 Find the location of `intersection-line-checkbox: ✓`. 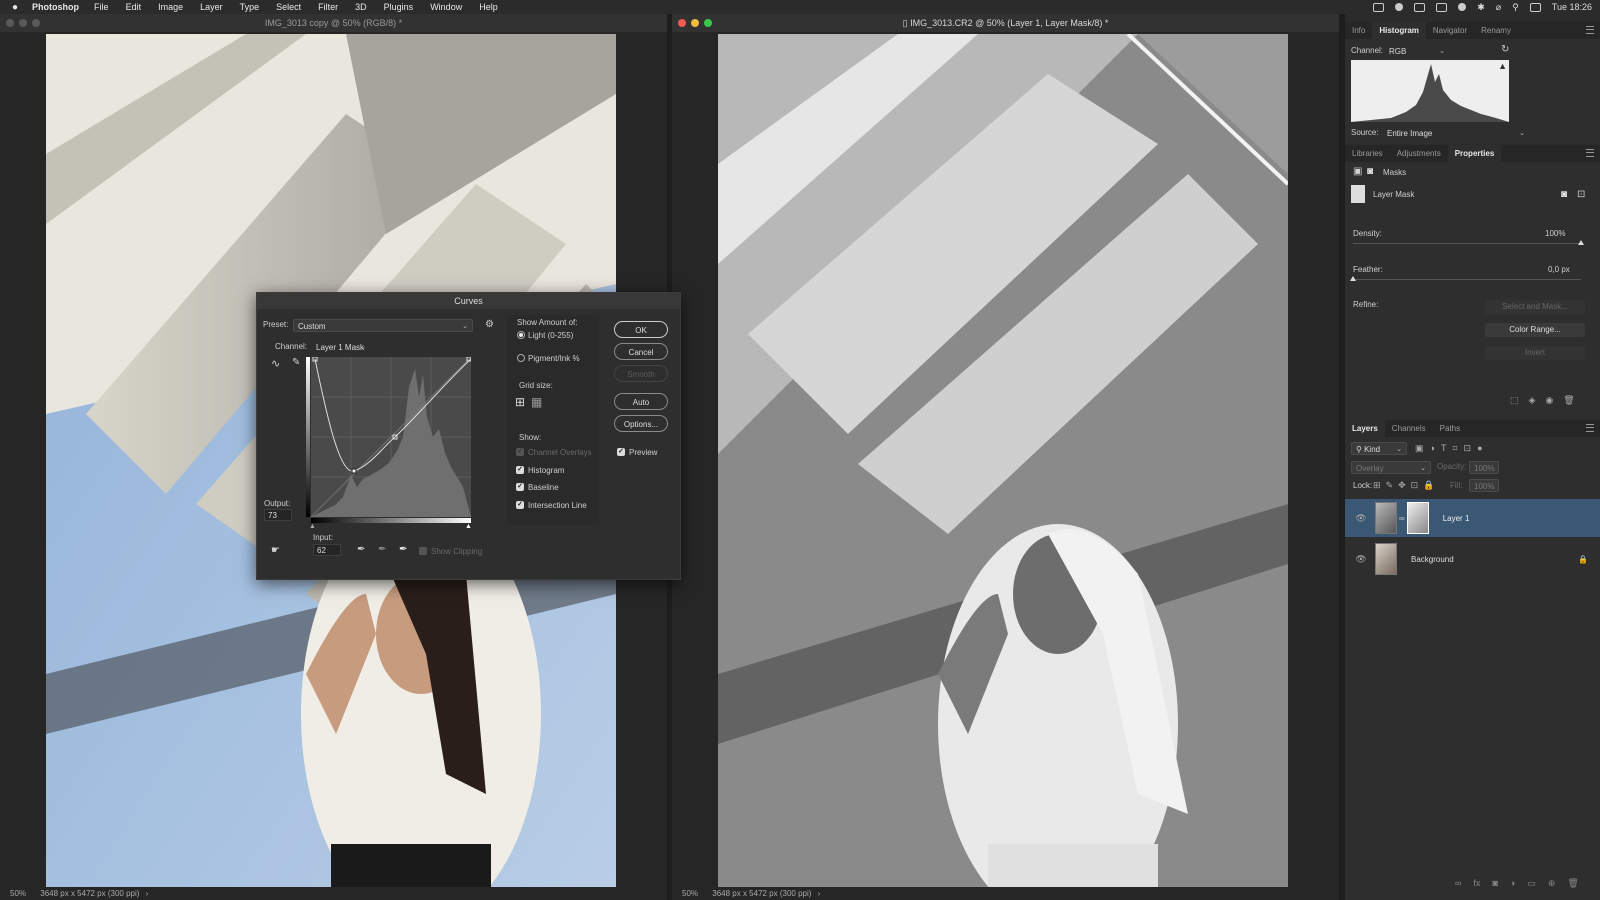

intersection-line-checkbox: ✓ is located at coordinates (520, 505).